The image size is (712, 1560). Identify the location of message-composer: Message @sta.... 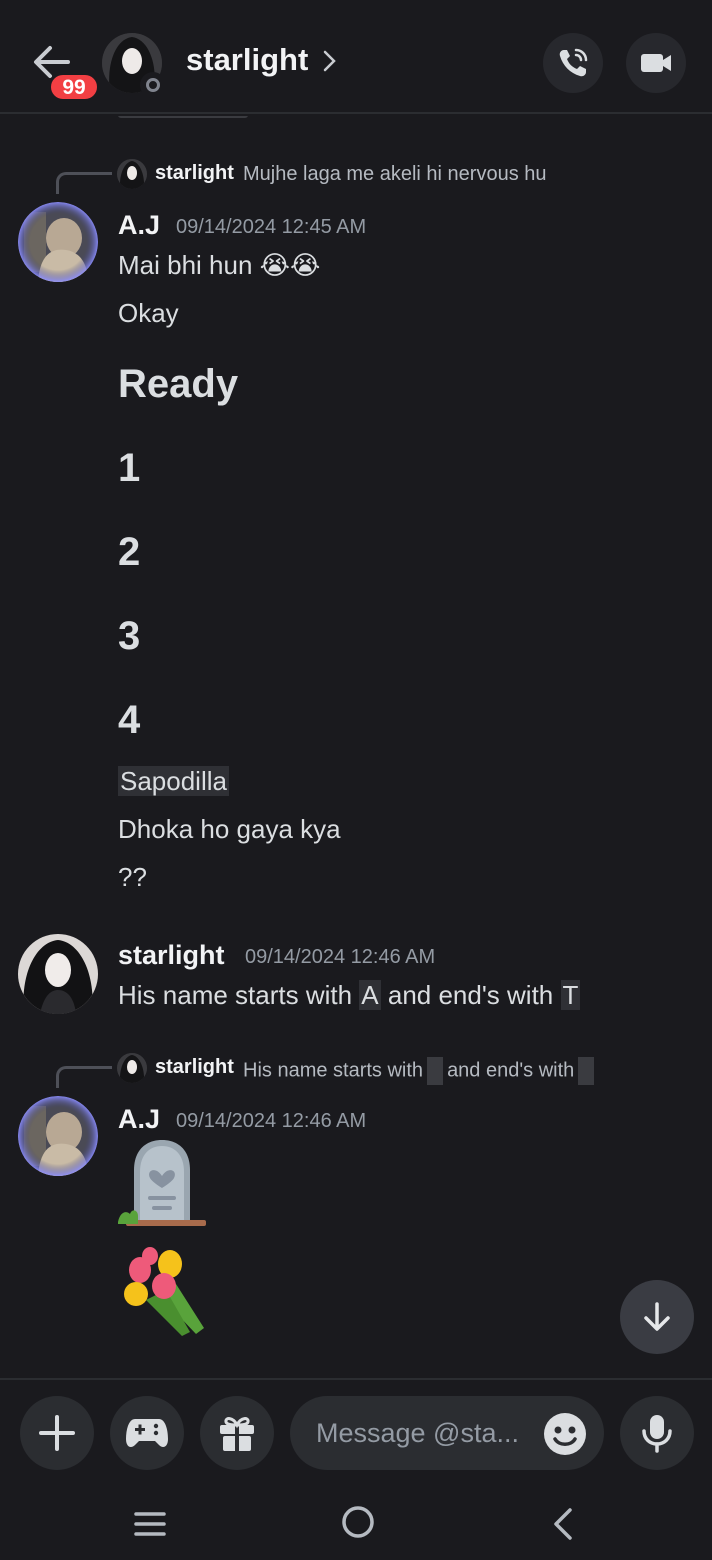
(356, 1430).